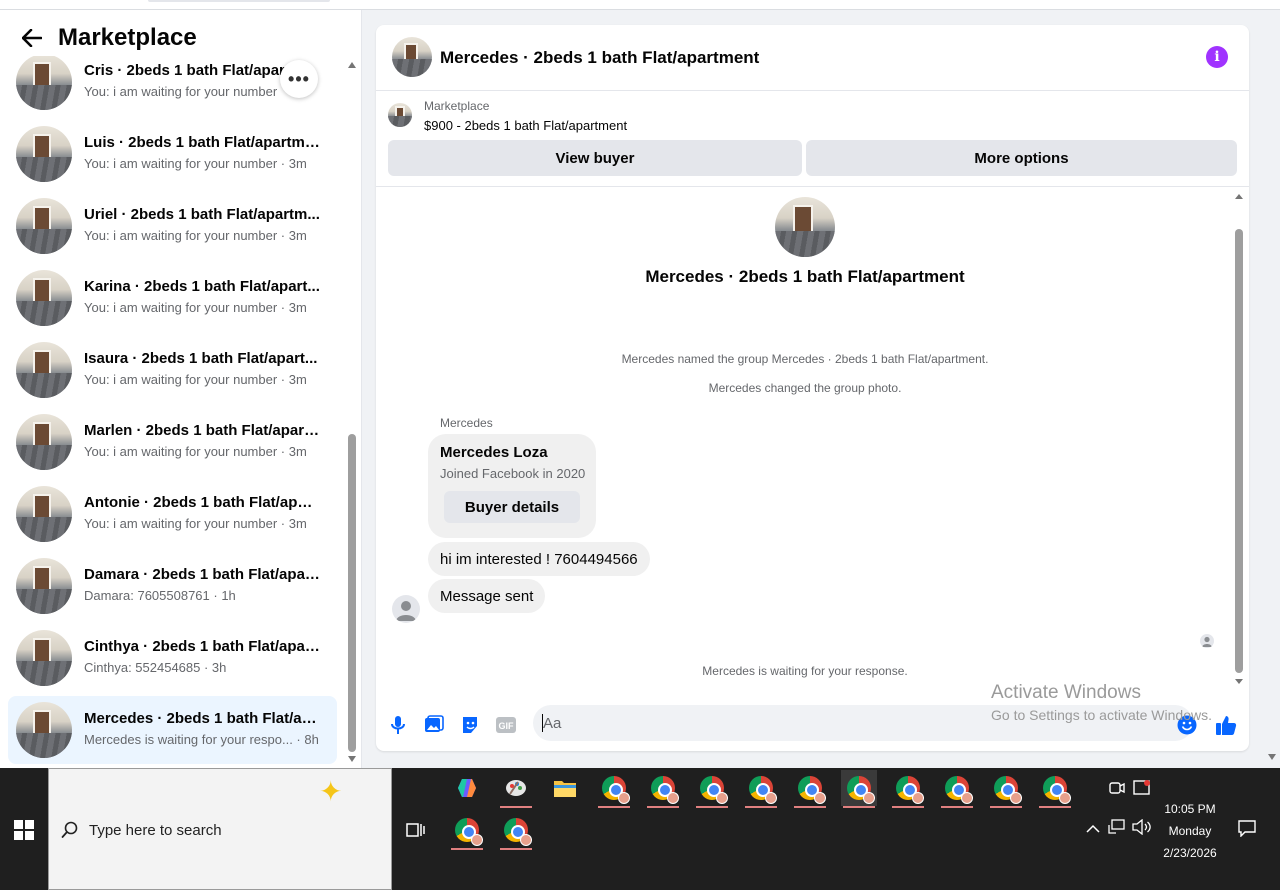 This screenshot has width=1280, height=890. Describe the element at coordinates (202, 142) in the screenshot. I see `conversation-name: Luis · 2beds 1 bath Flat/apartment` at that location.